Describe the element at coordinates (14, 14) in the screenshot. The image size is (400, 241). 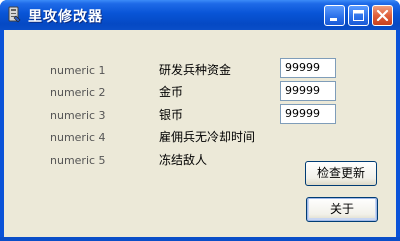
I see `app-icon` at that location.